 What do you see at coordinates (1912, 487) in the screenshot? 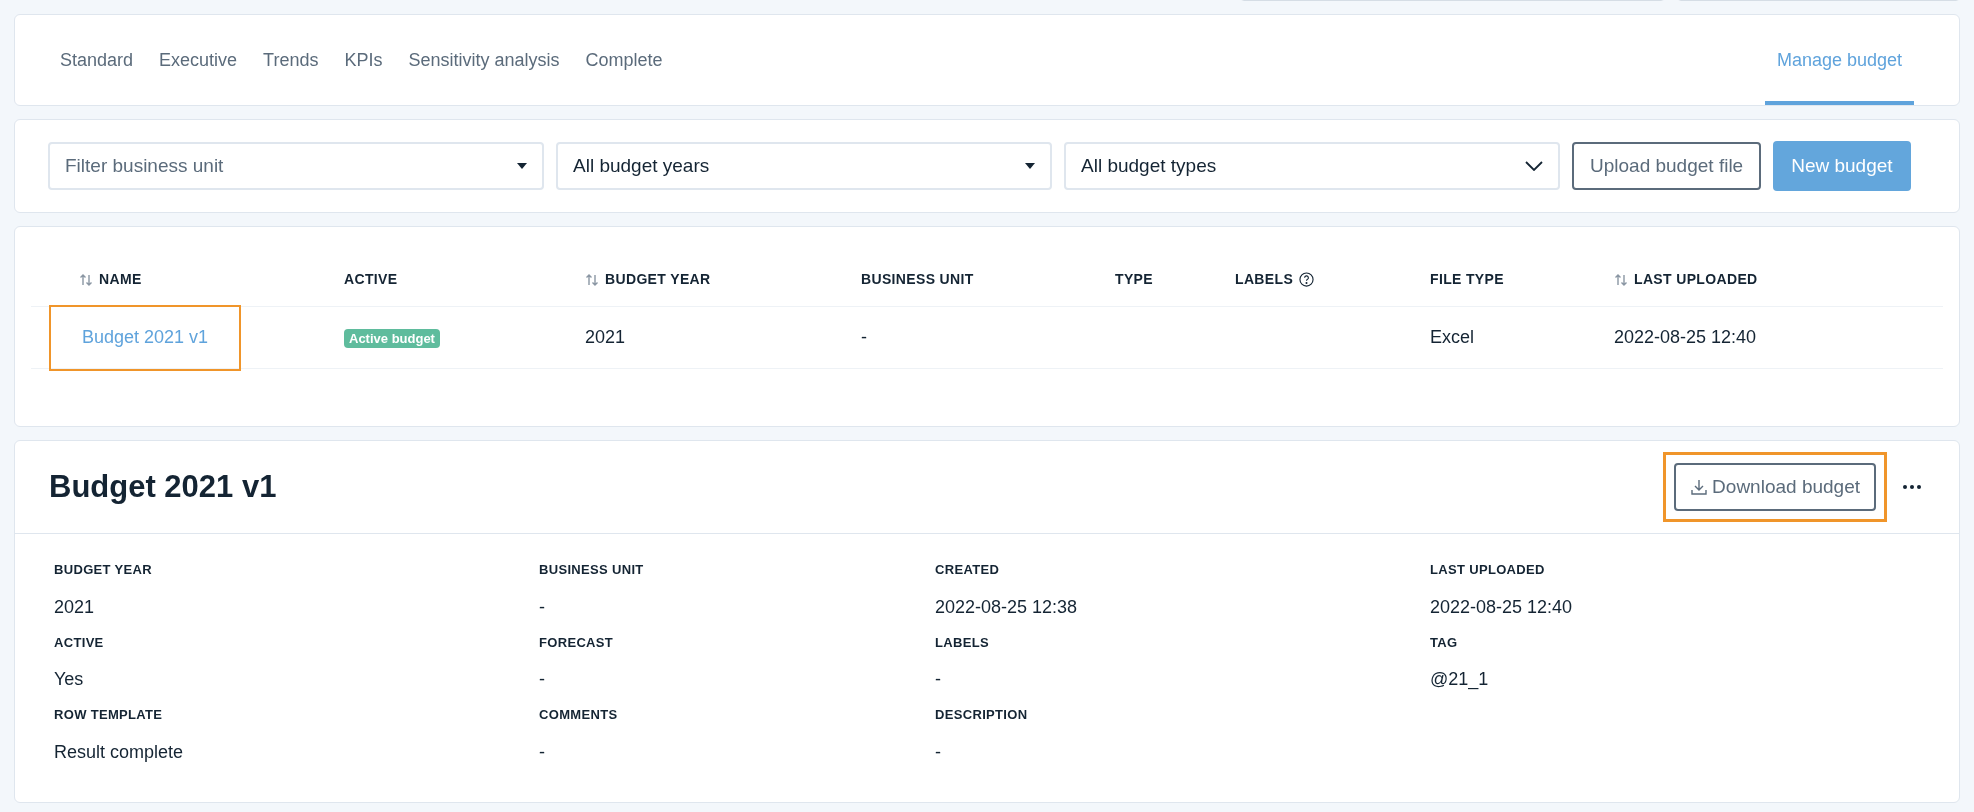
I see `more-icon` at bounding box center [1912, 487].